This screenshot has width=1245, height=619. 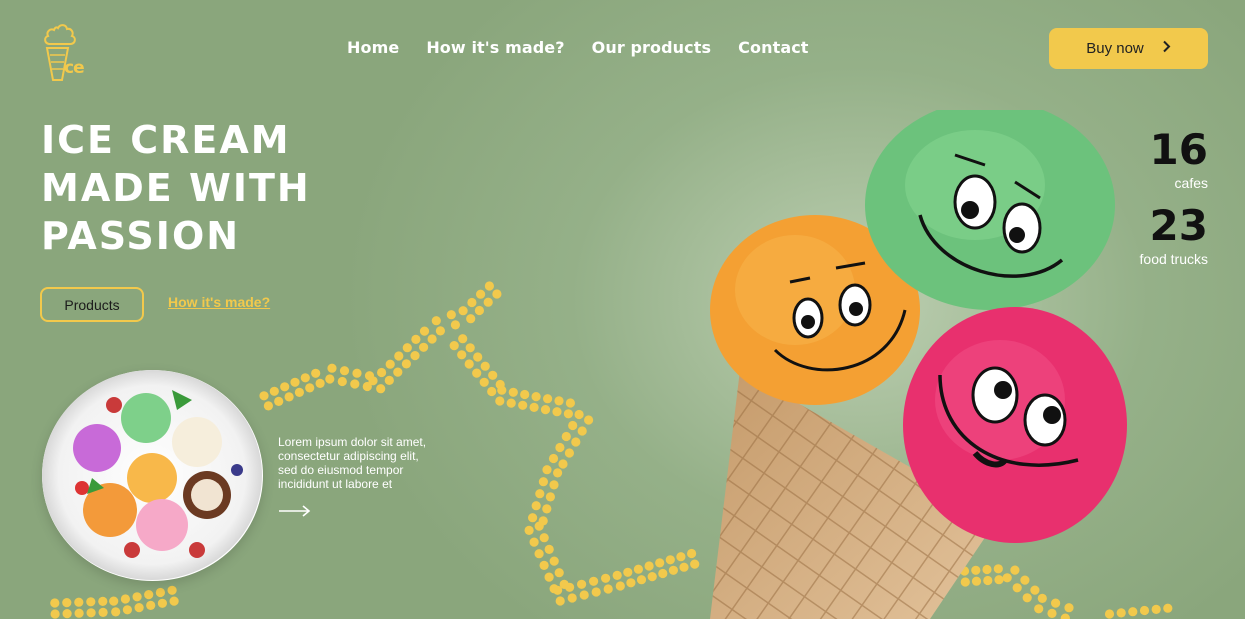 I want to click on stat-cafes-label: cafes, so click(x=1191, y=183).